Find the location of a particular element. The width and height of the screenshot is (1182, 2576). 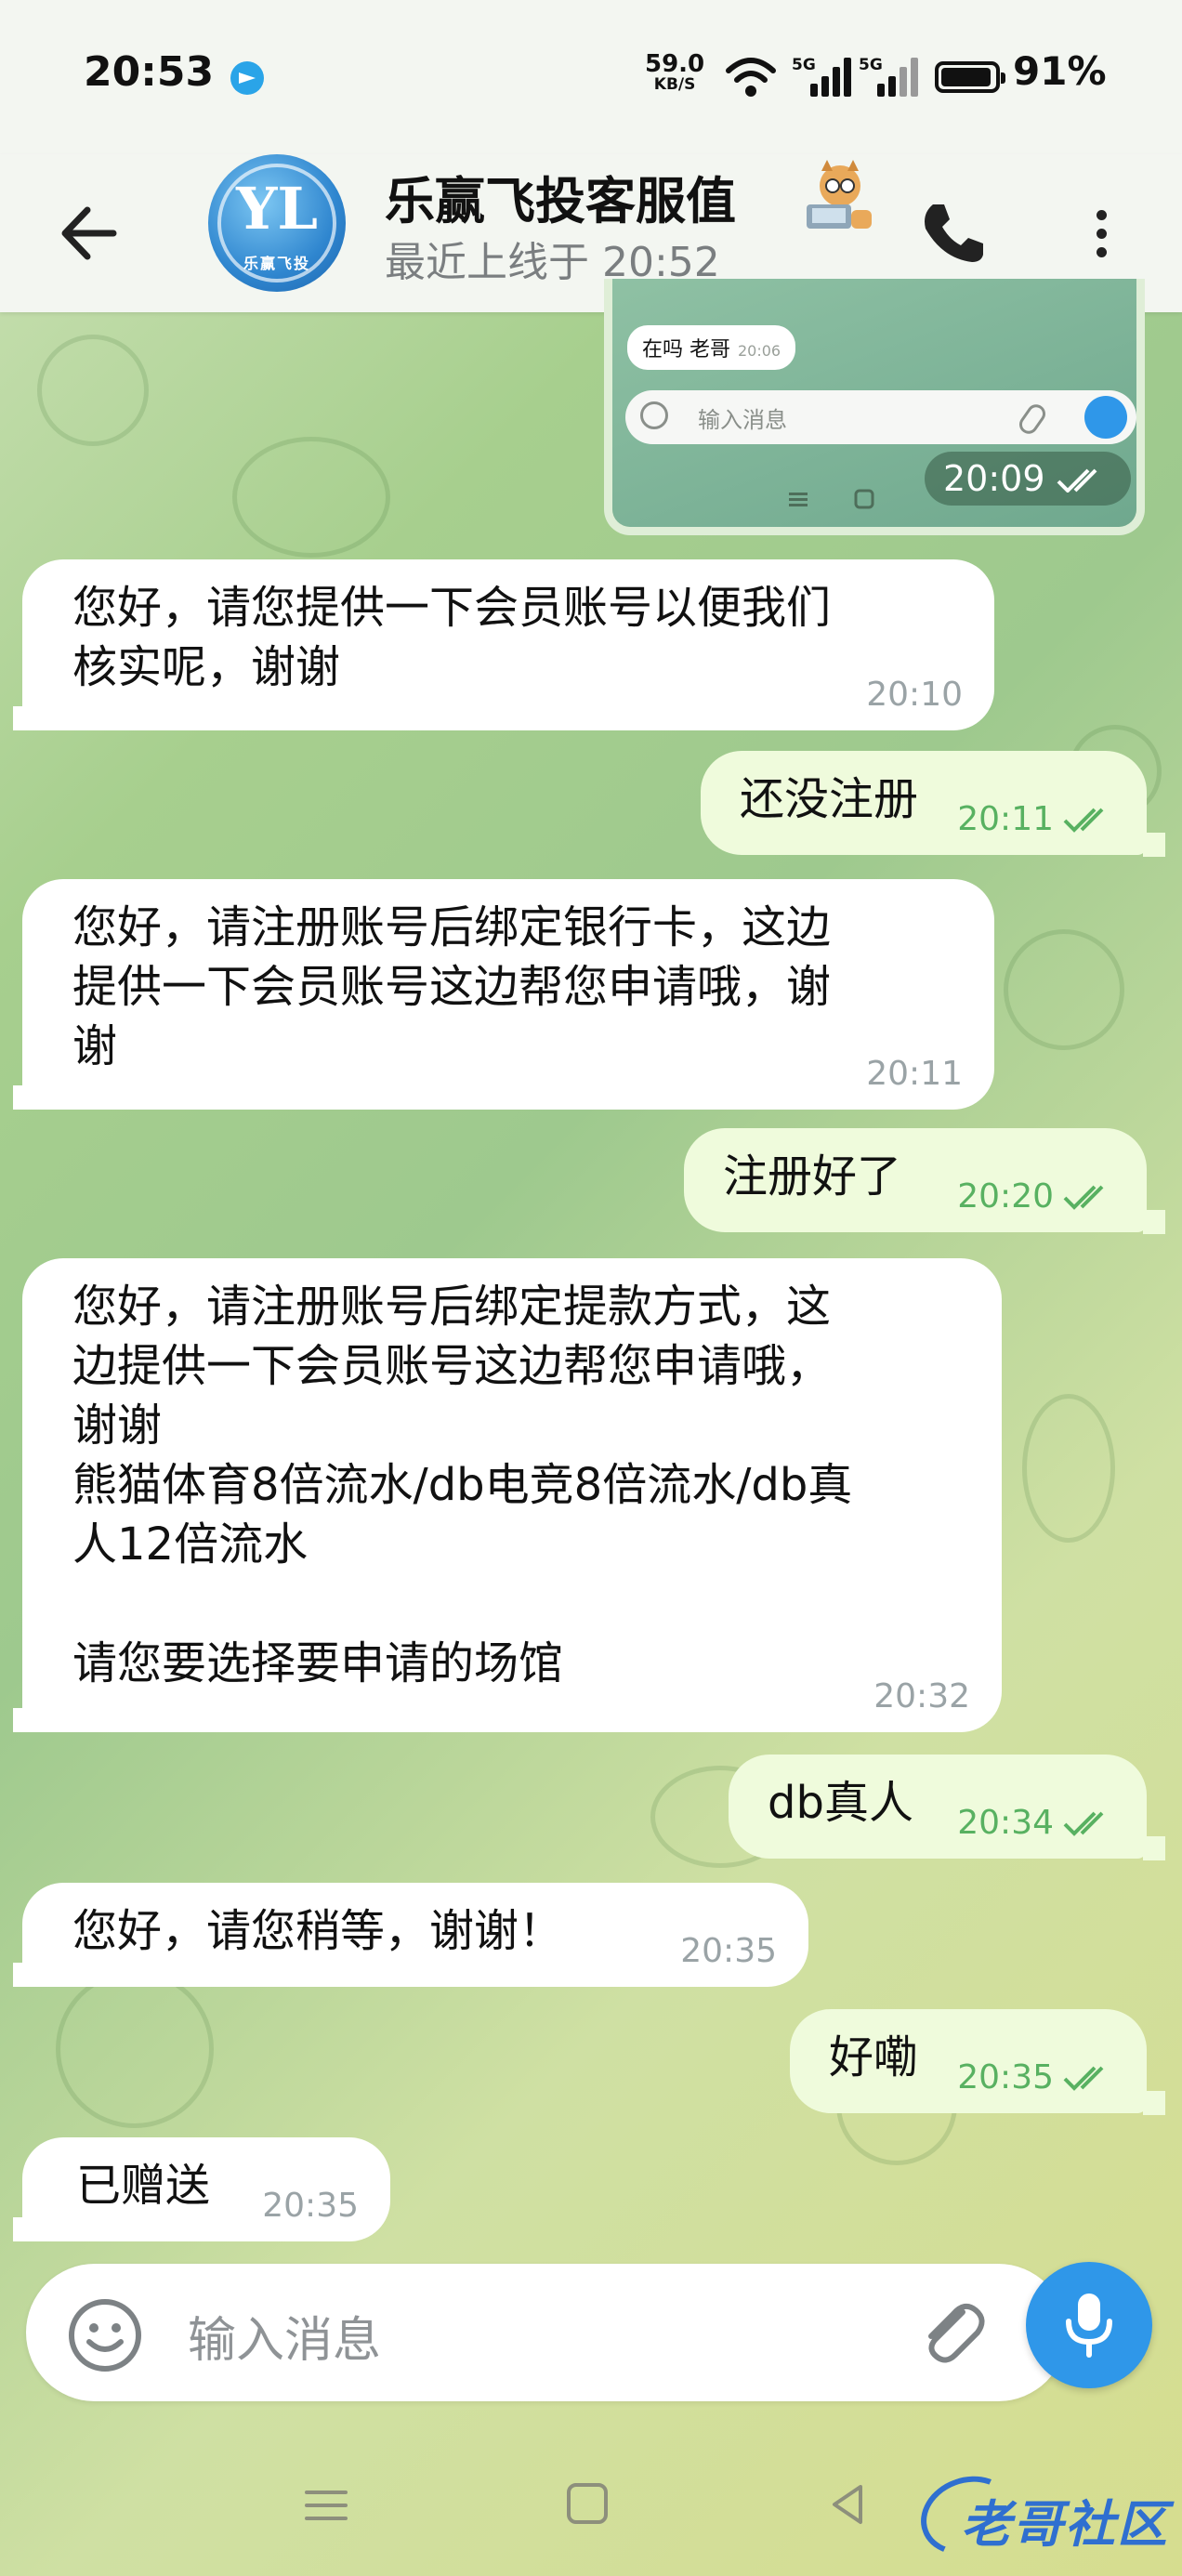

message-outgoing: db真人 20:34 is located at coordinates (938, 1807).